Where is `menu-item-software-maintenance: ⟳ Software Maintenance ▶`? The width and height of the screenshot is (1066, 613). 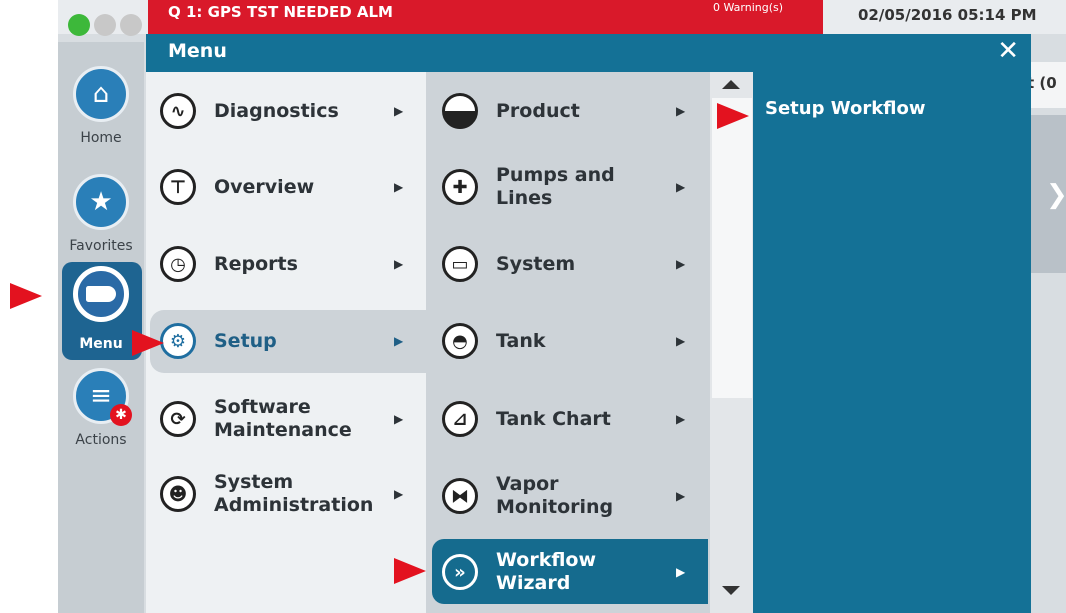
menu-item-software-maintenance: ⟳ Software Maintenance ▶ is located at coordinates (287, 419).